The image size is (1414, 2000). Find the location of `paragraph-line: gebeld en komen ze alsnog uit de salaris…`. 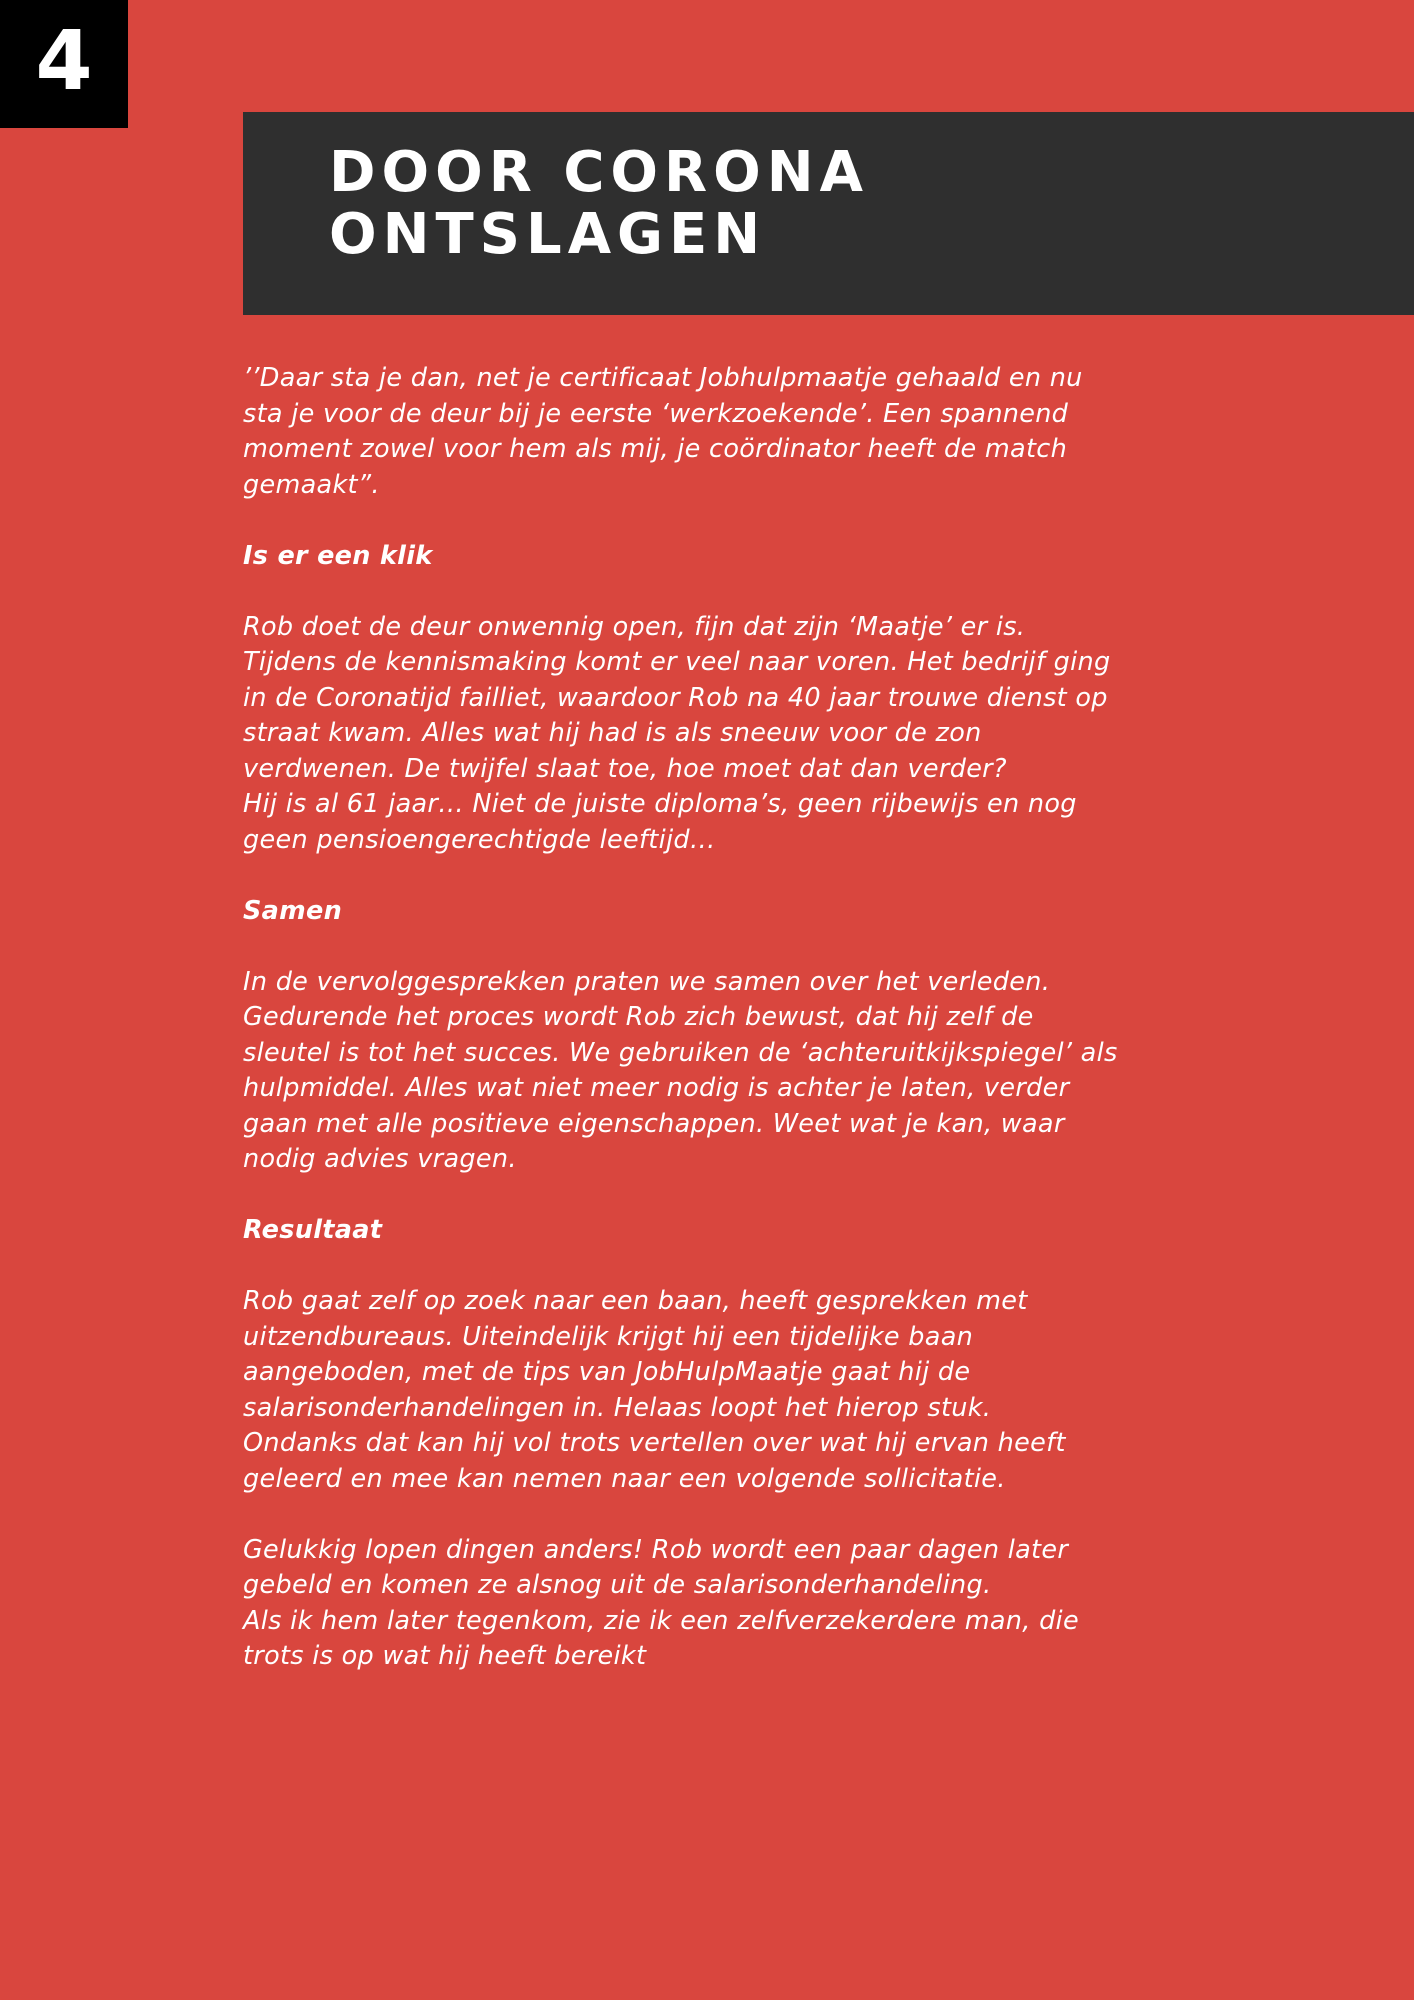

paragraph-line: gebeld en komen ze alsnog uit de salaris… is located at coordinates (617, 1585).